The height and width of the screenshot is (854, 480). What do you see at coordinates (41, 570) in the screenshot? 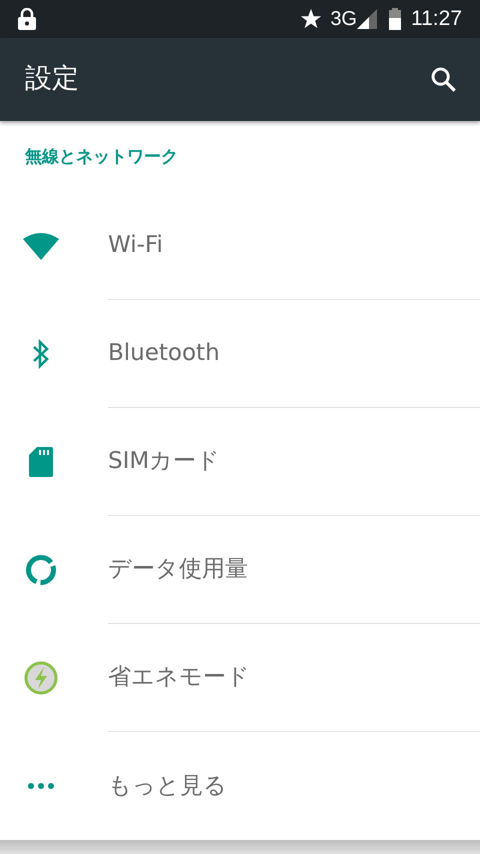
I see `ring-icon` at bounding box center [41, 570].